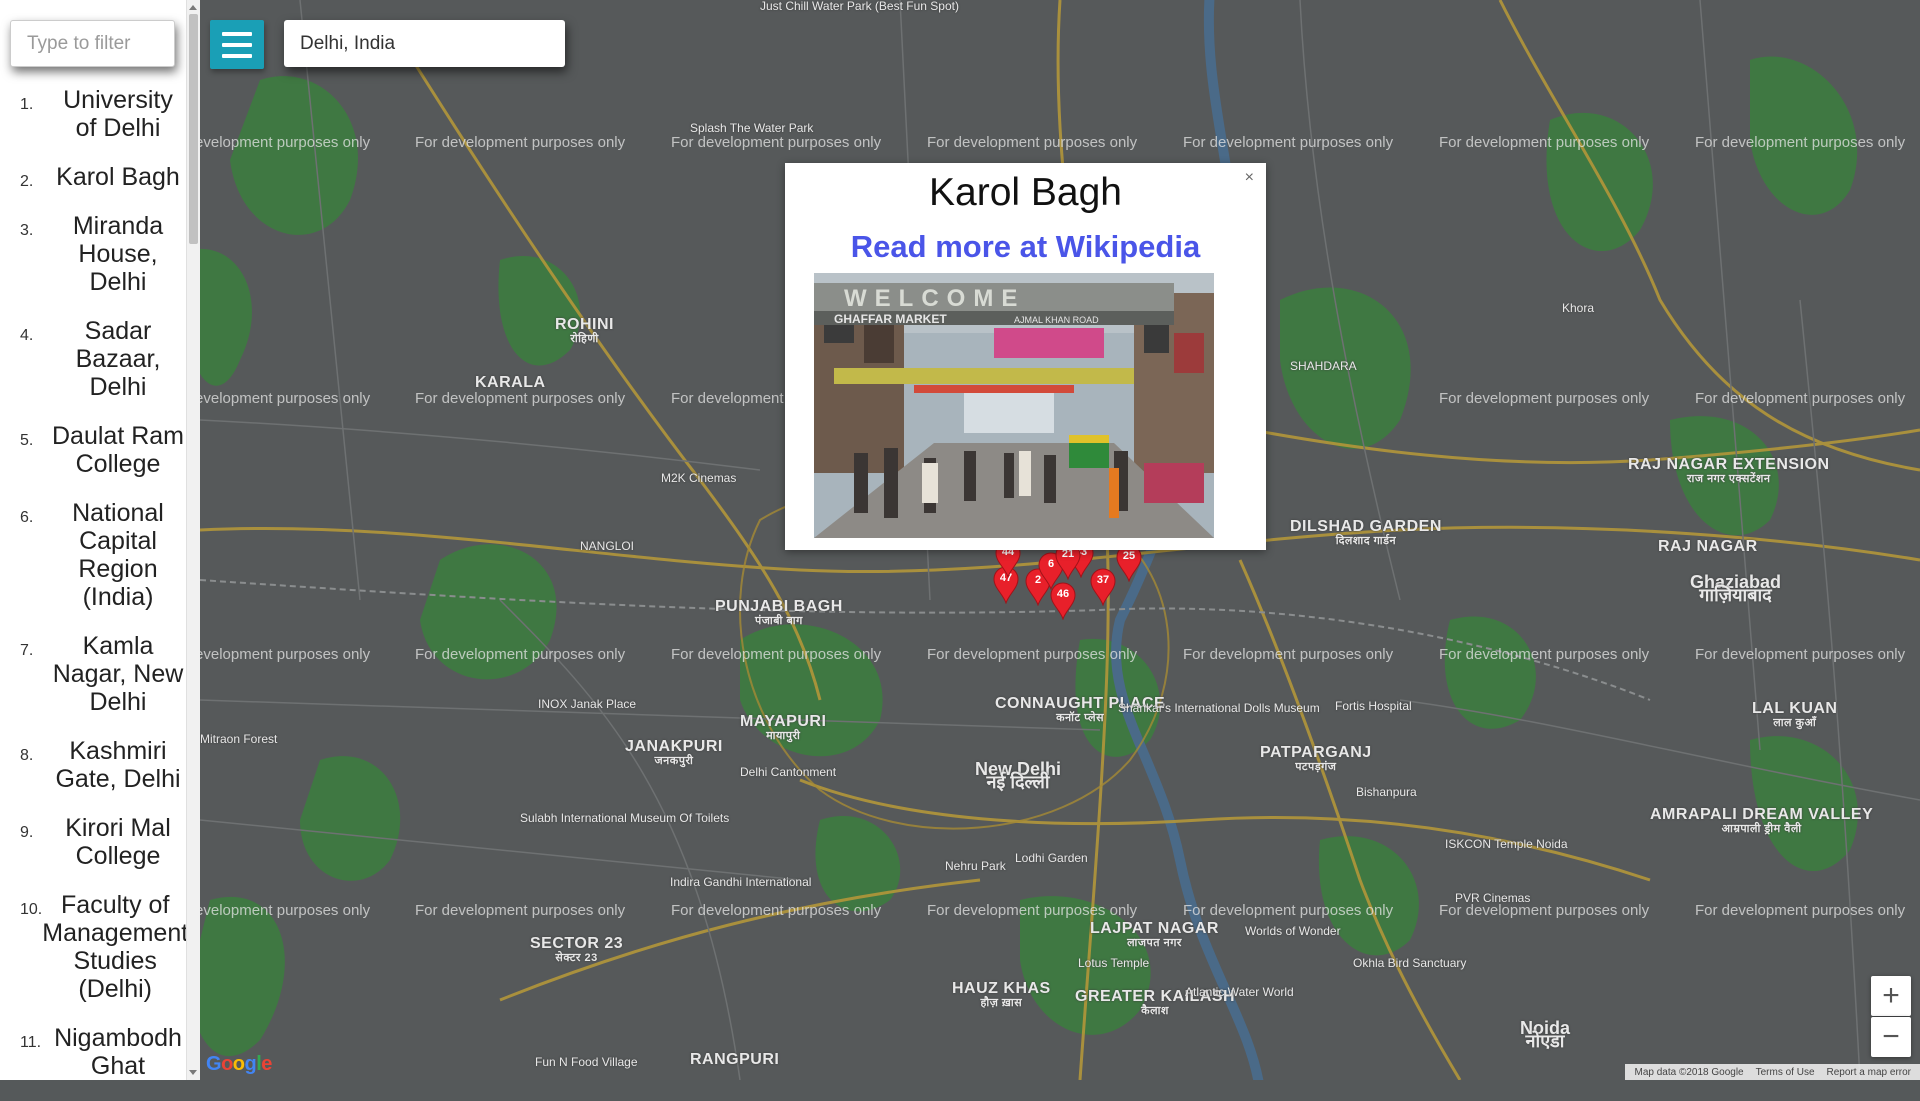 The image size is (1920, 1101). Describe the element at coordinates (1545, 1034) in the screenshot. I see `map-label-noida: Noida नोएडा` at that location.